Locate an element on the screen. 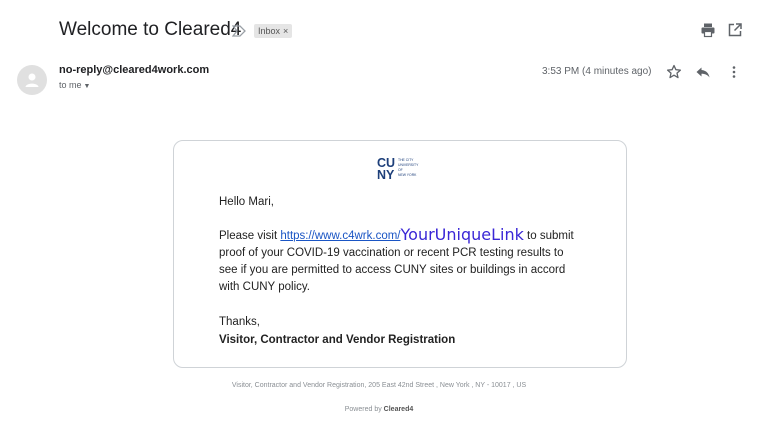  inbox-label-text: Inbox is located at coordinates (269, 31).